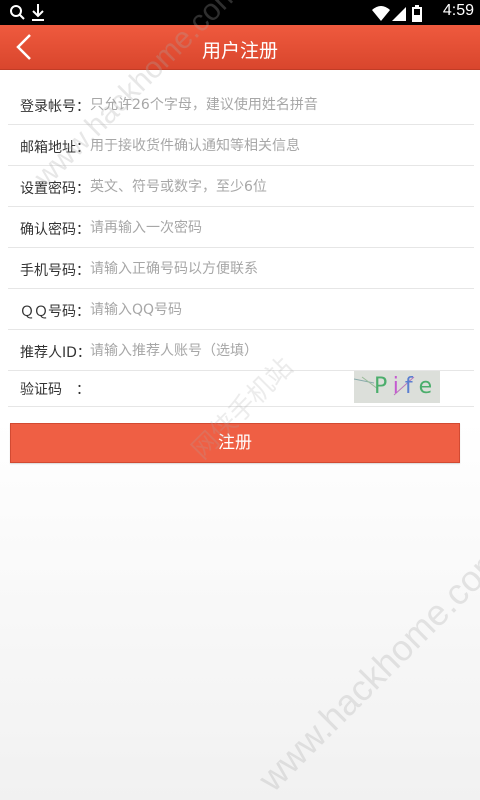  I want to click on phone-row: 手机号码：, so click(241, 268).